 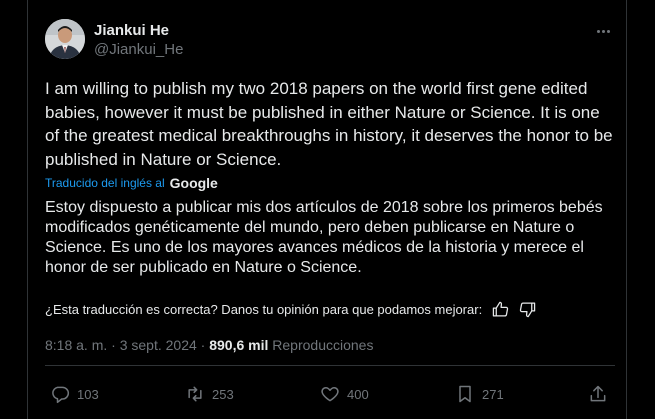 I want to click on like-button: 400, so click(x=344, y=394).